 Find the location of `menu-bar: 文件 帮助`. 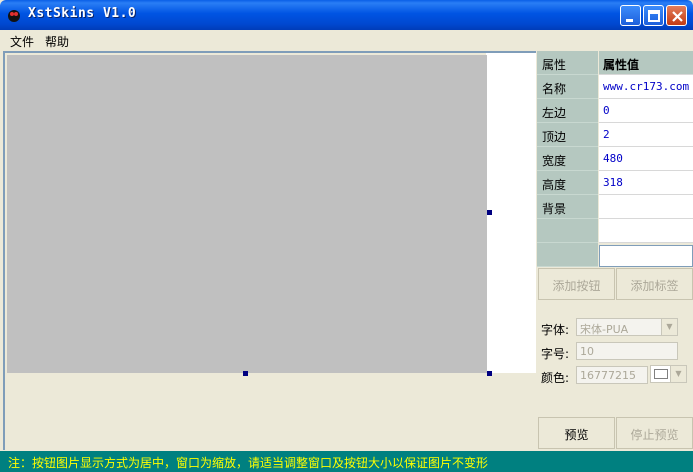

menu-bar: 文件 帮助 is located at coordinates (346, 40).